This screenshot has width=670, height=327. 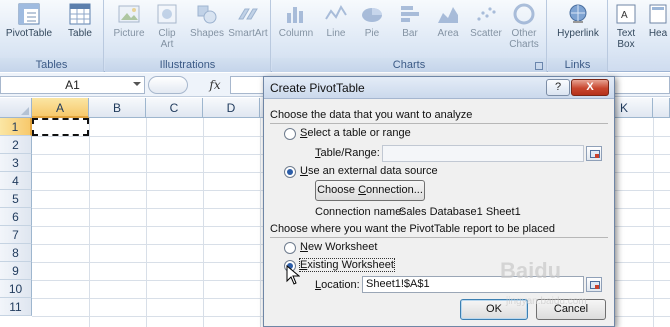 I want to click on selected-cell-a1, so click(x=60, y=127).